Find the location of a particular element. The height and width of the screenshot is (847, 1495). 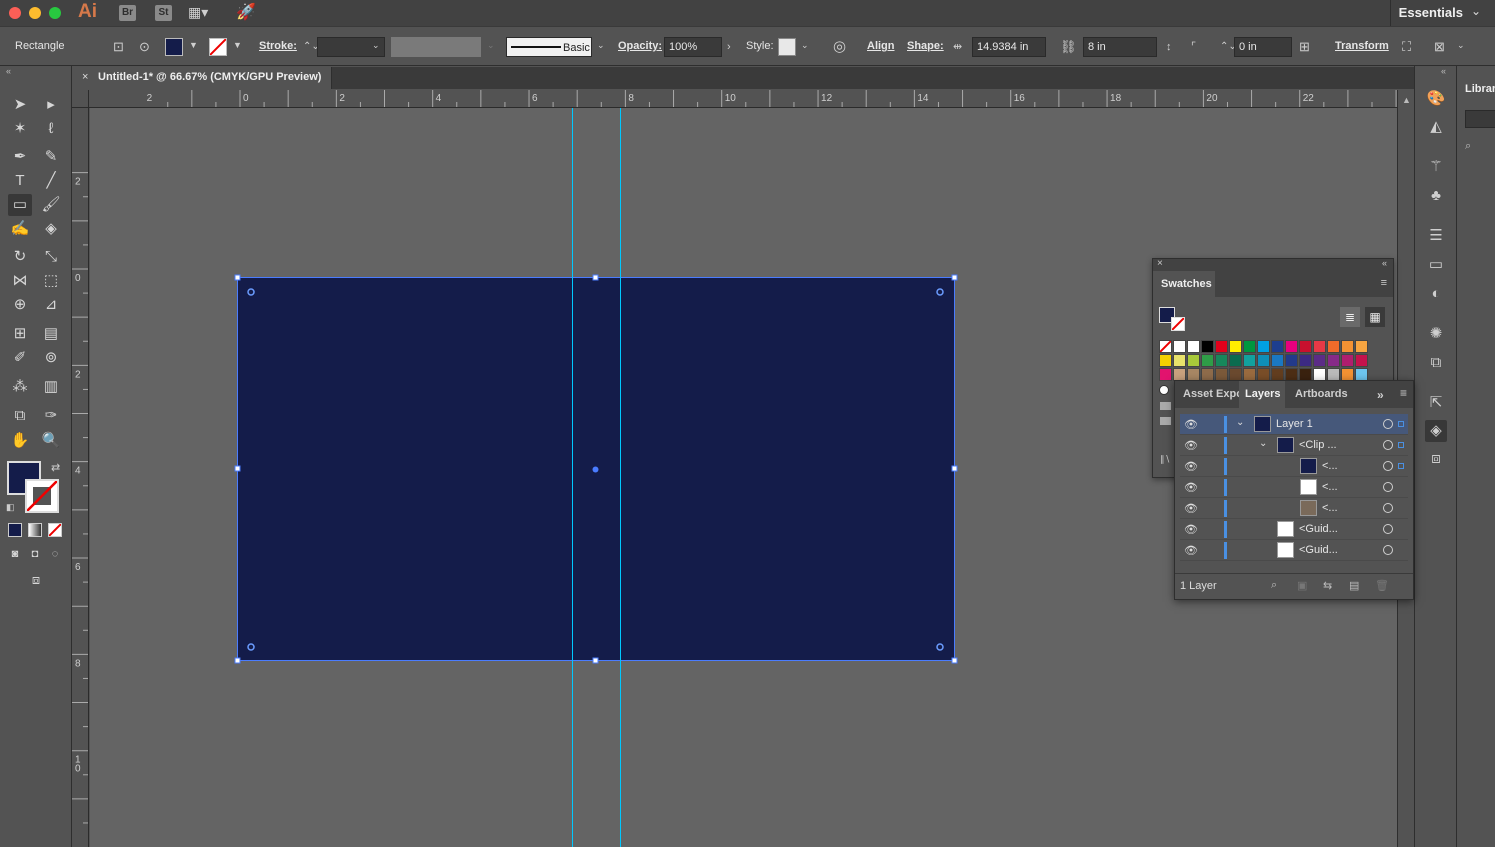

opacity-label: Opacity: is located at coordinates (640, 46).